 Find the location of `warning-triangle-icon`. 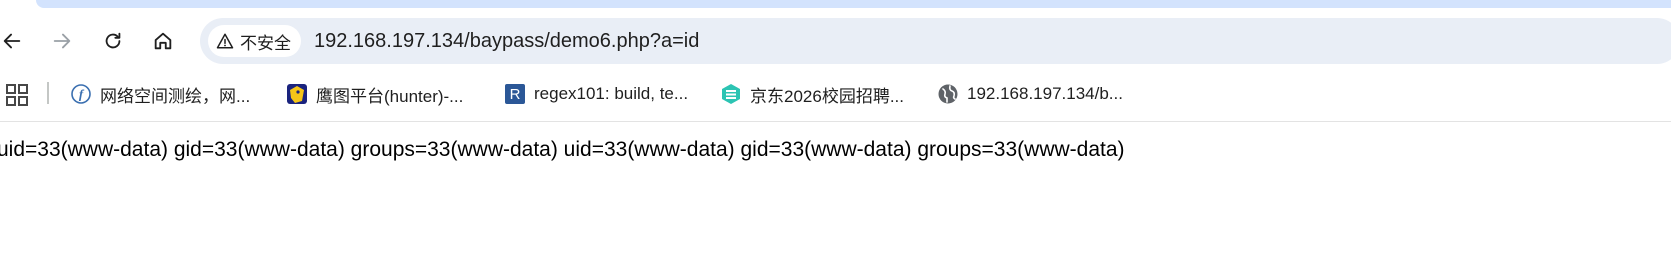

warning-triangle-icon is located at coordinates (225, 41).